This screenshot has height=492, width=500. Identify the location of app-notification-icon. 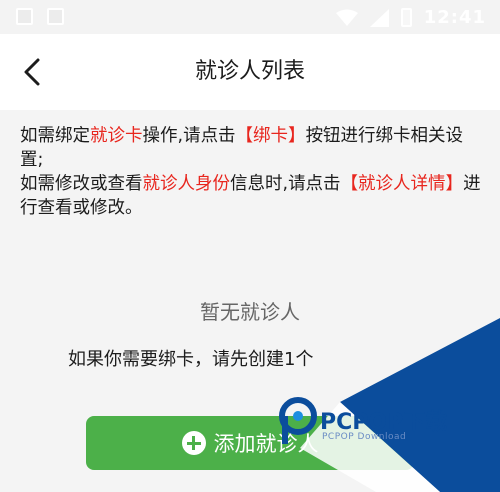
(55, 16).